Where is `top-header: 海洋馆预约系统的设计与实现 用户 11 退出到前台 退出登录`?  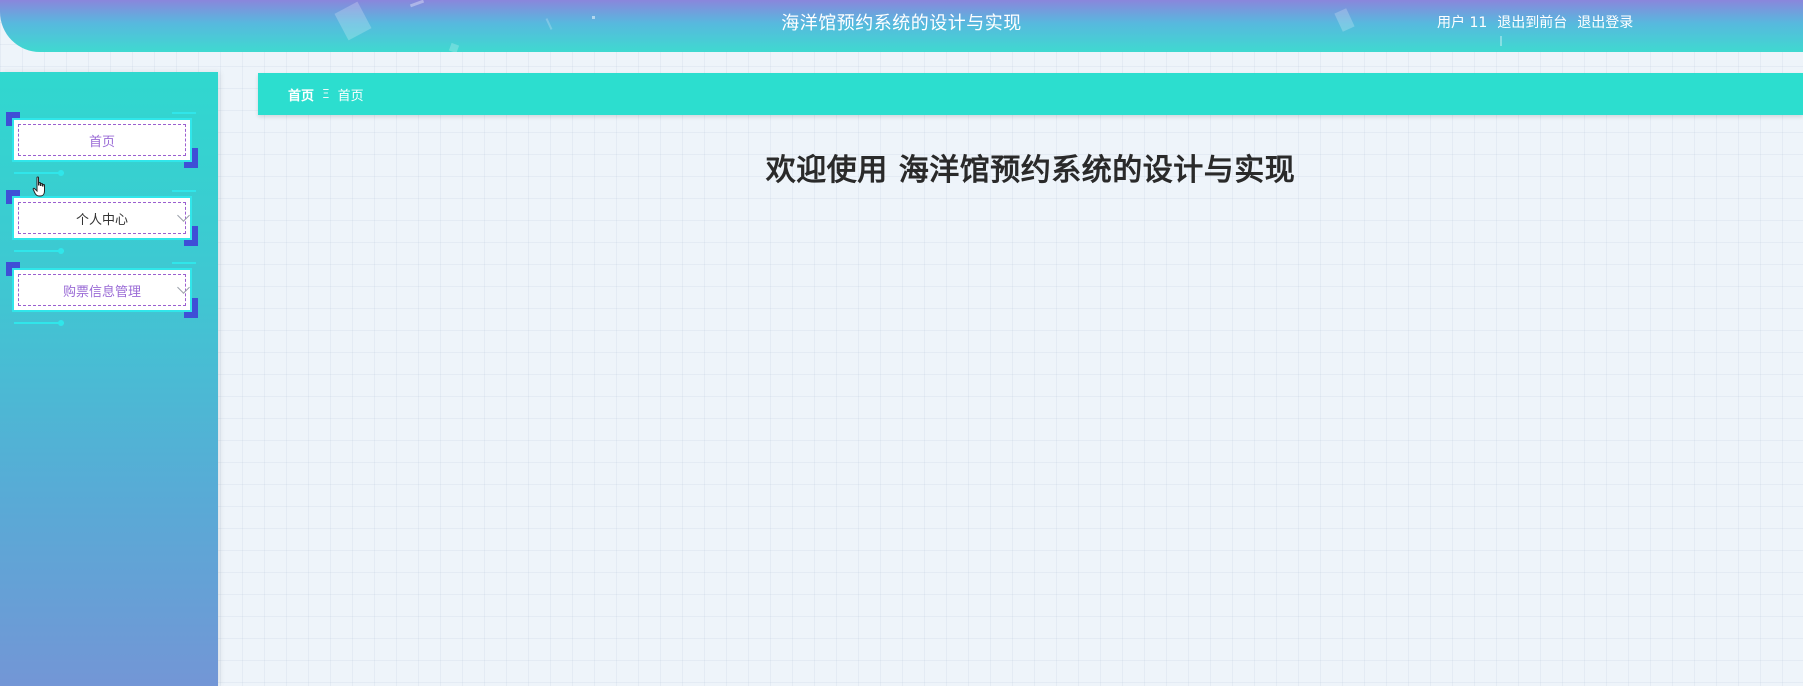
top-header: 海洋馆预约系统的设计与实现 用户 11 退出到前台 退出登录 is located at coordinates (901, 26).